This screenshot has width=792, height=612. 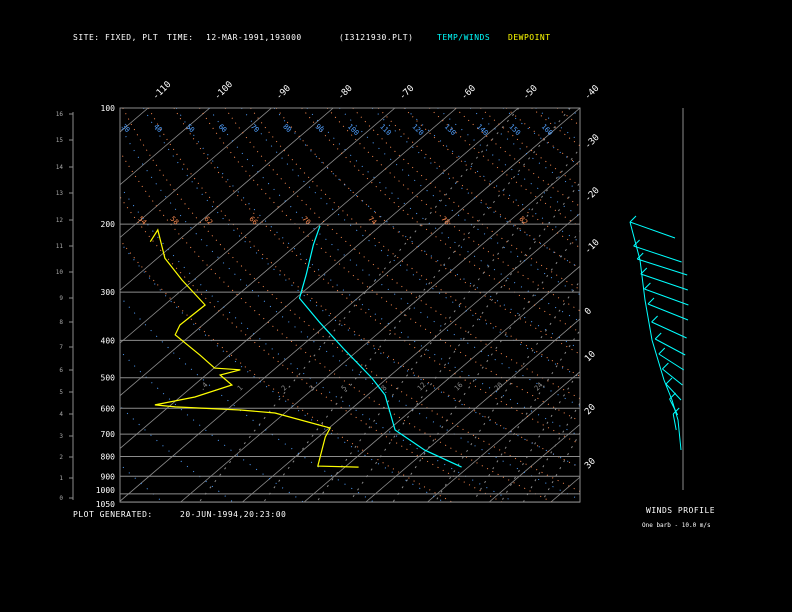 I want to click on mixing-ratio-label: 8, so click(x=384, y=388).